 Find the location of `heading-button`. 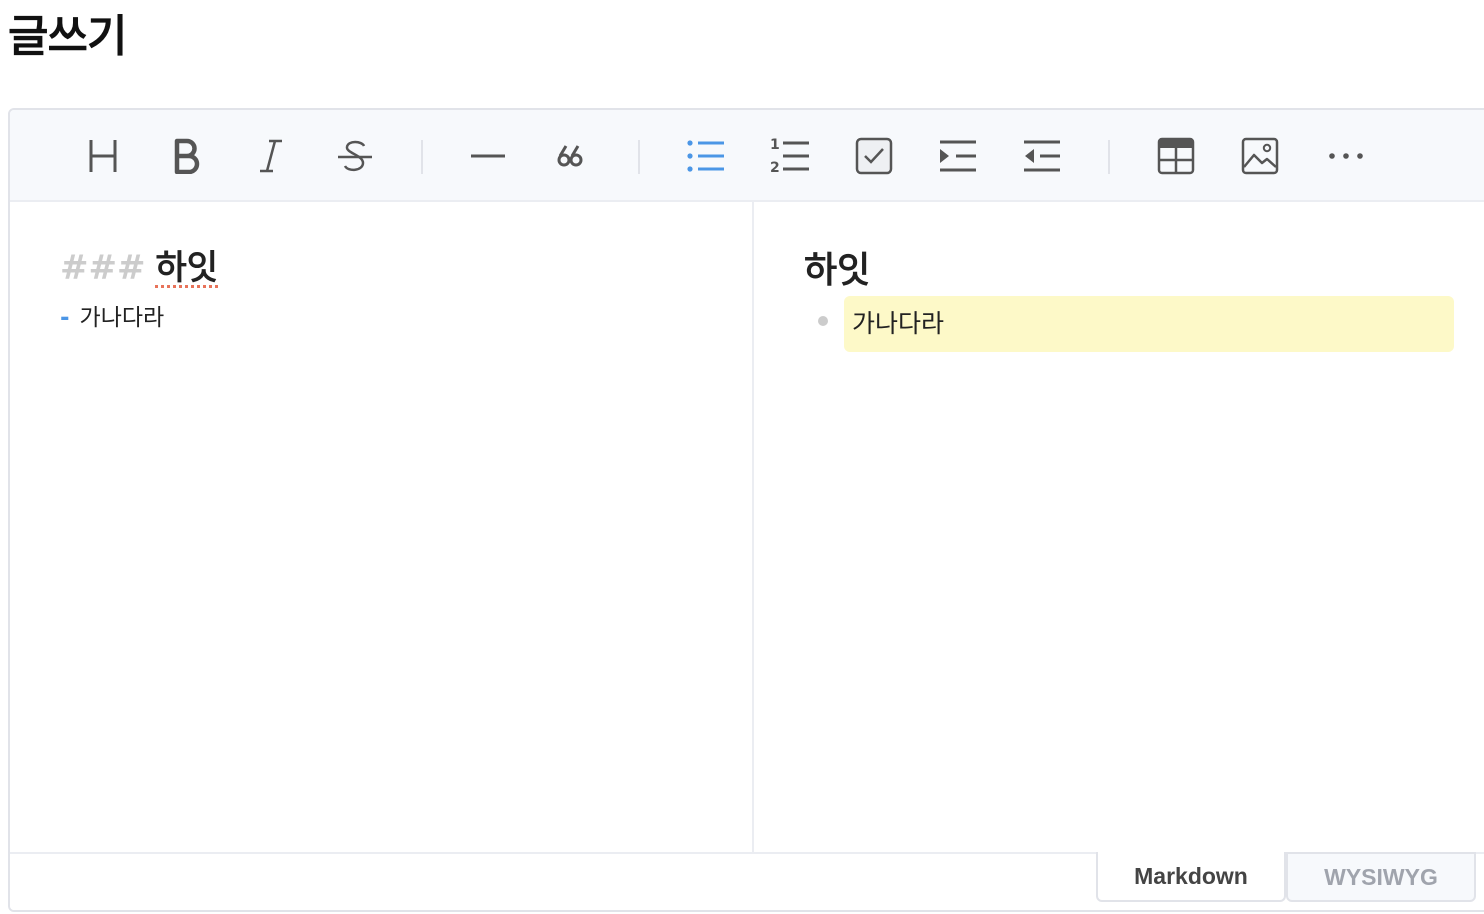

heading-button is located at coordinates (103, 156).